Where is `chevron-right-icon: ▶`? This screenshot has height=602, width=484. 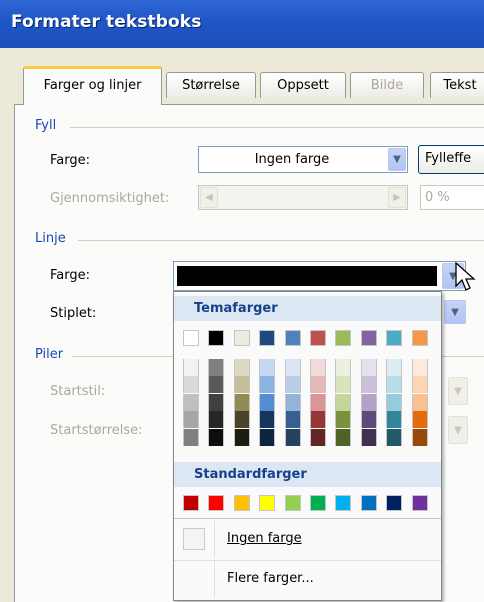 chevron-right-icon: ▶ is located at coordinates (397, 197).